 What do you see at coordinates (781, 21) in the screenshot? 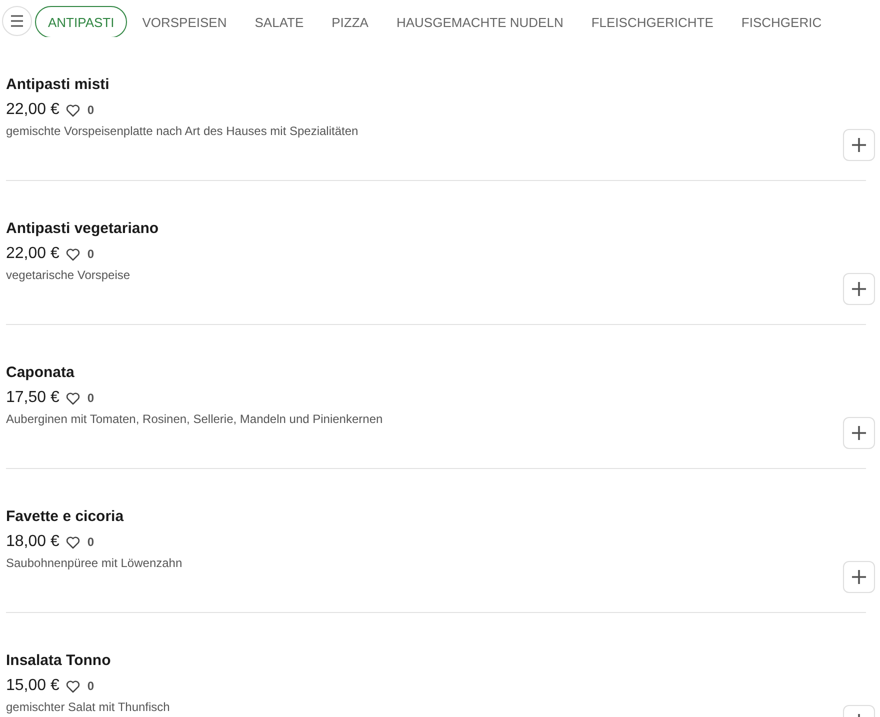
I see `category-tab: FISCHGERIC` at bounding box center [781, 21].